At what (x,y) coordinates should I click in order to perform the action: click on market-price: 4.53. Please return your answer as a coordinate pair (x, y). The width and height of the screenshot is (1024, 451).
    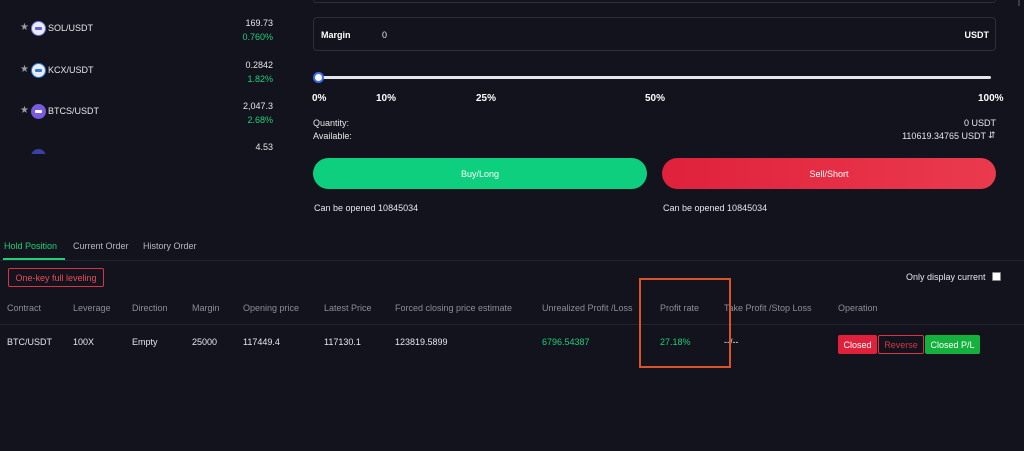
    Looking at the image, I should click on (264, 147).